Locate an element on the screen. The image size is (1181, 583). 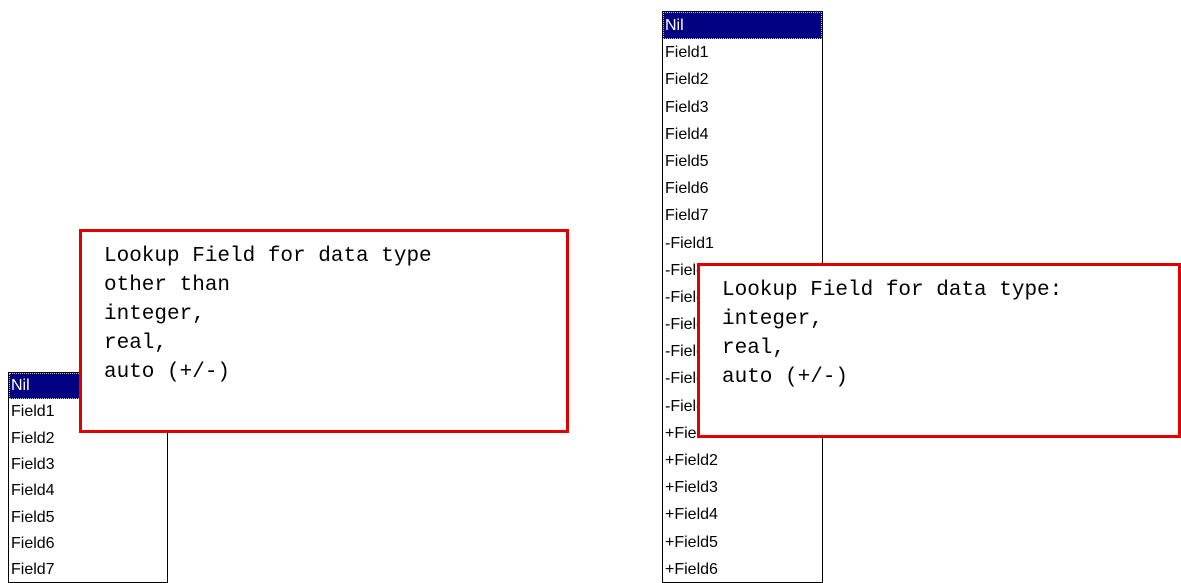
list-item: +Field4 is located at coordinates (742, 514).